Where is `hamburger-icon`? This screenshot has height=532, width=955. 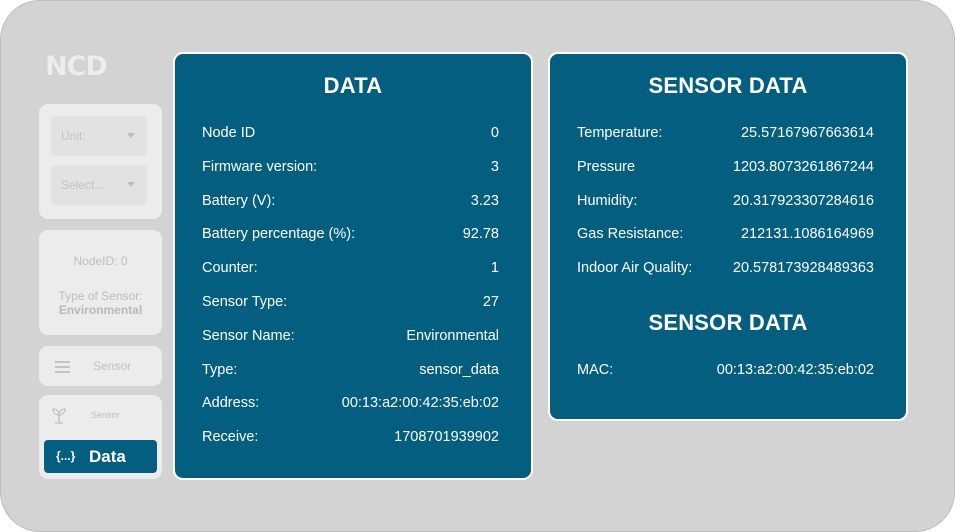 hamburger-icon is located at coordinates (62, 367).